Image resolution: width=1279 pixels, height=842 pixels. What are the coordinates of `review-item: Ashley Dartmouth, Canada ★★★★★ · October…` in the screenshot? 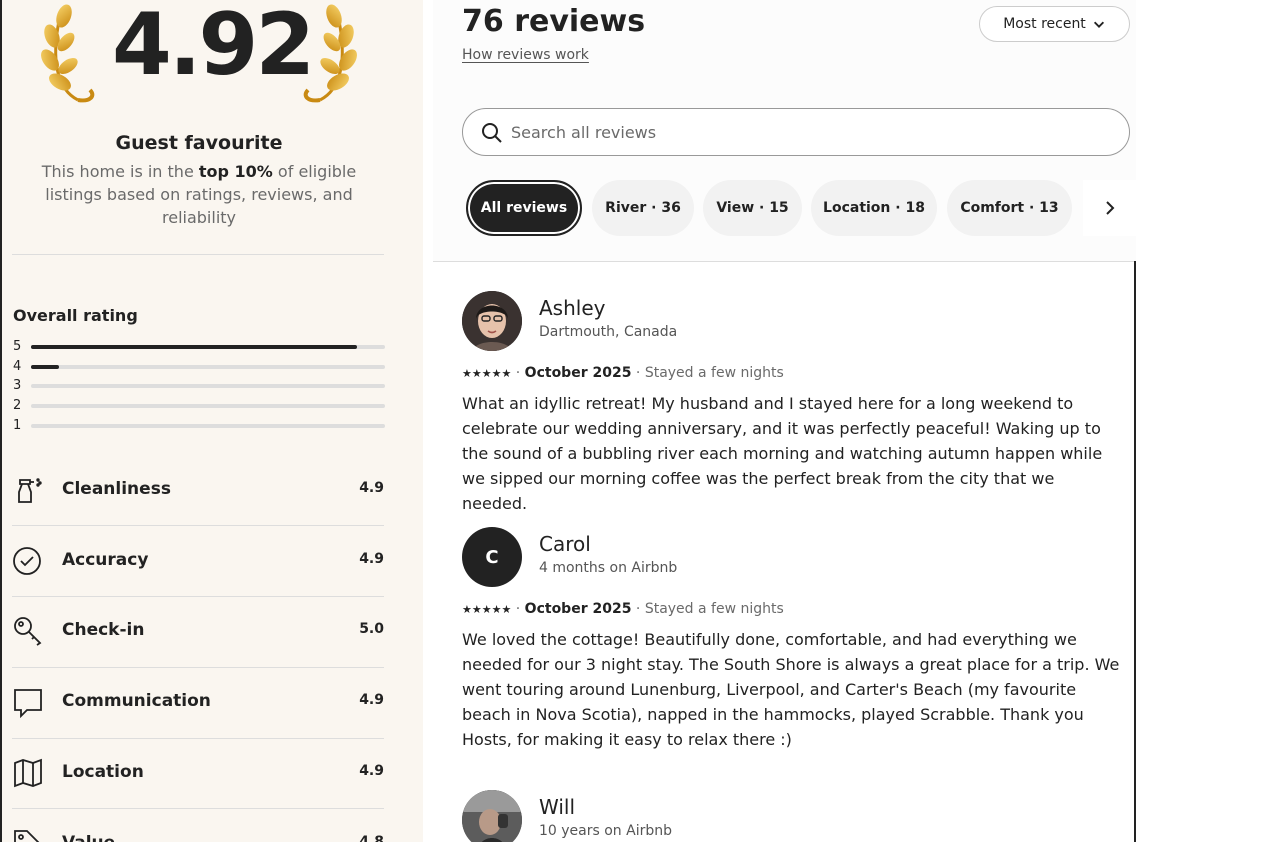 It's located at (794, 402).